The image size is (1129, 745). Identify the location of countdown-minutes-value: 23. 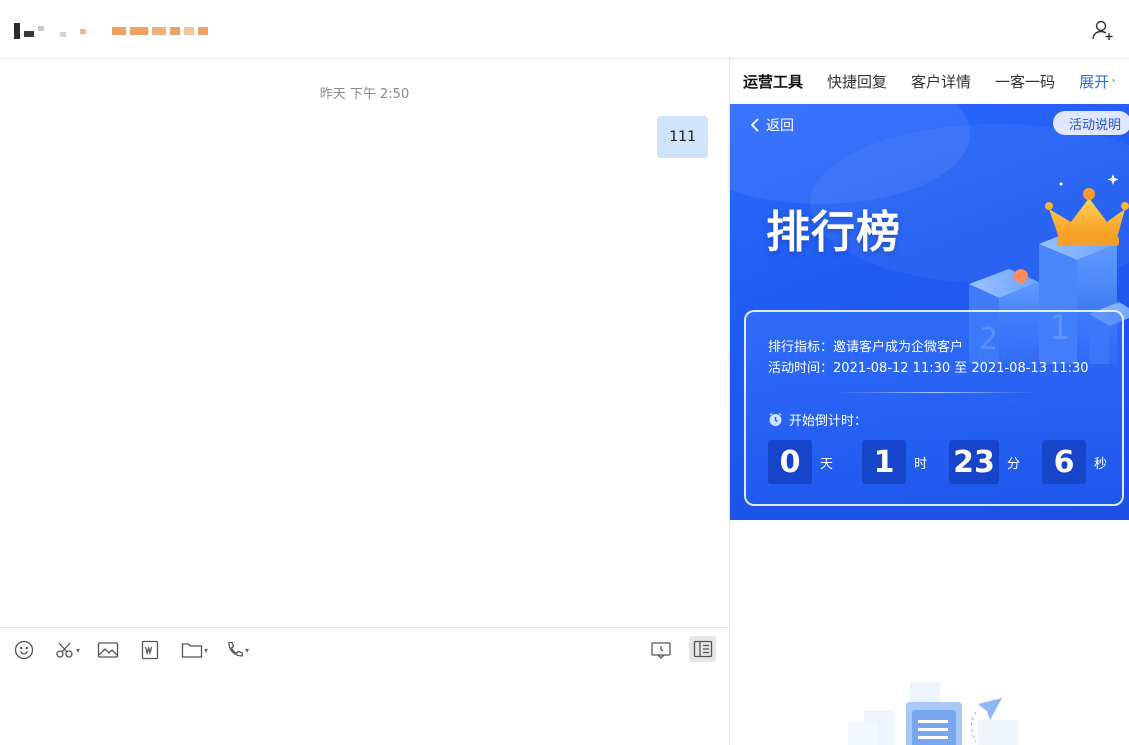
(974, 462).